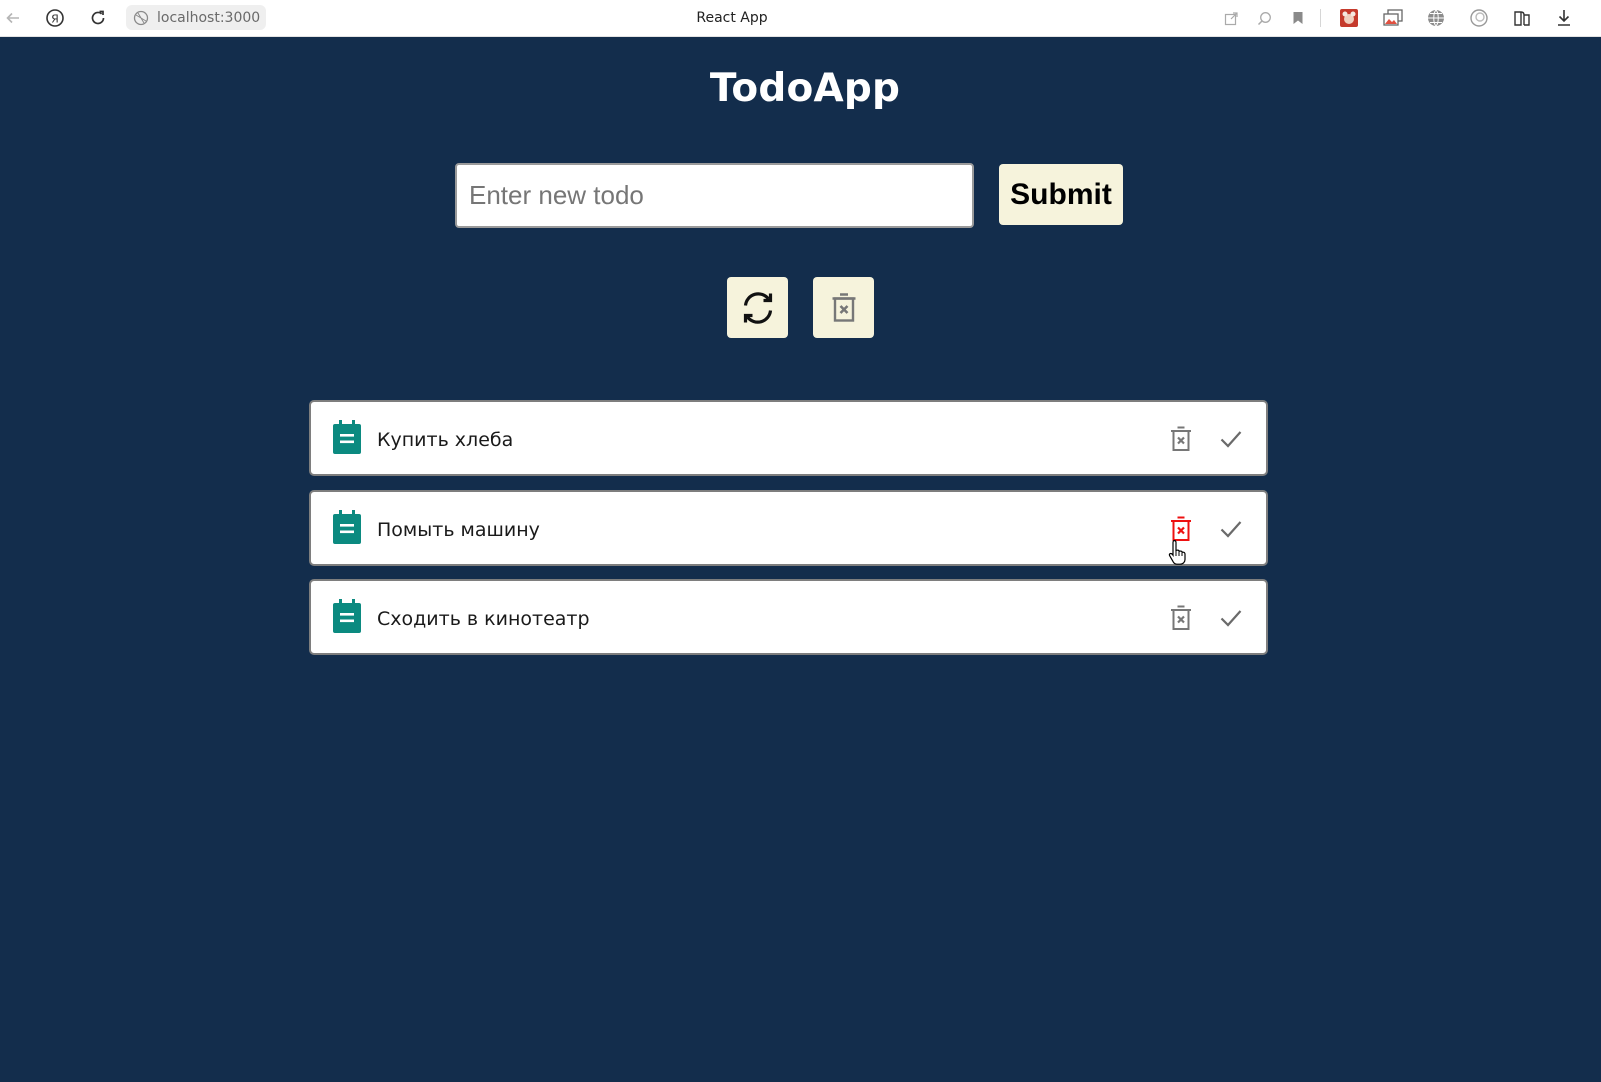  I want to click on globe-icon, so click(1436, 18).